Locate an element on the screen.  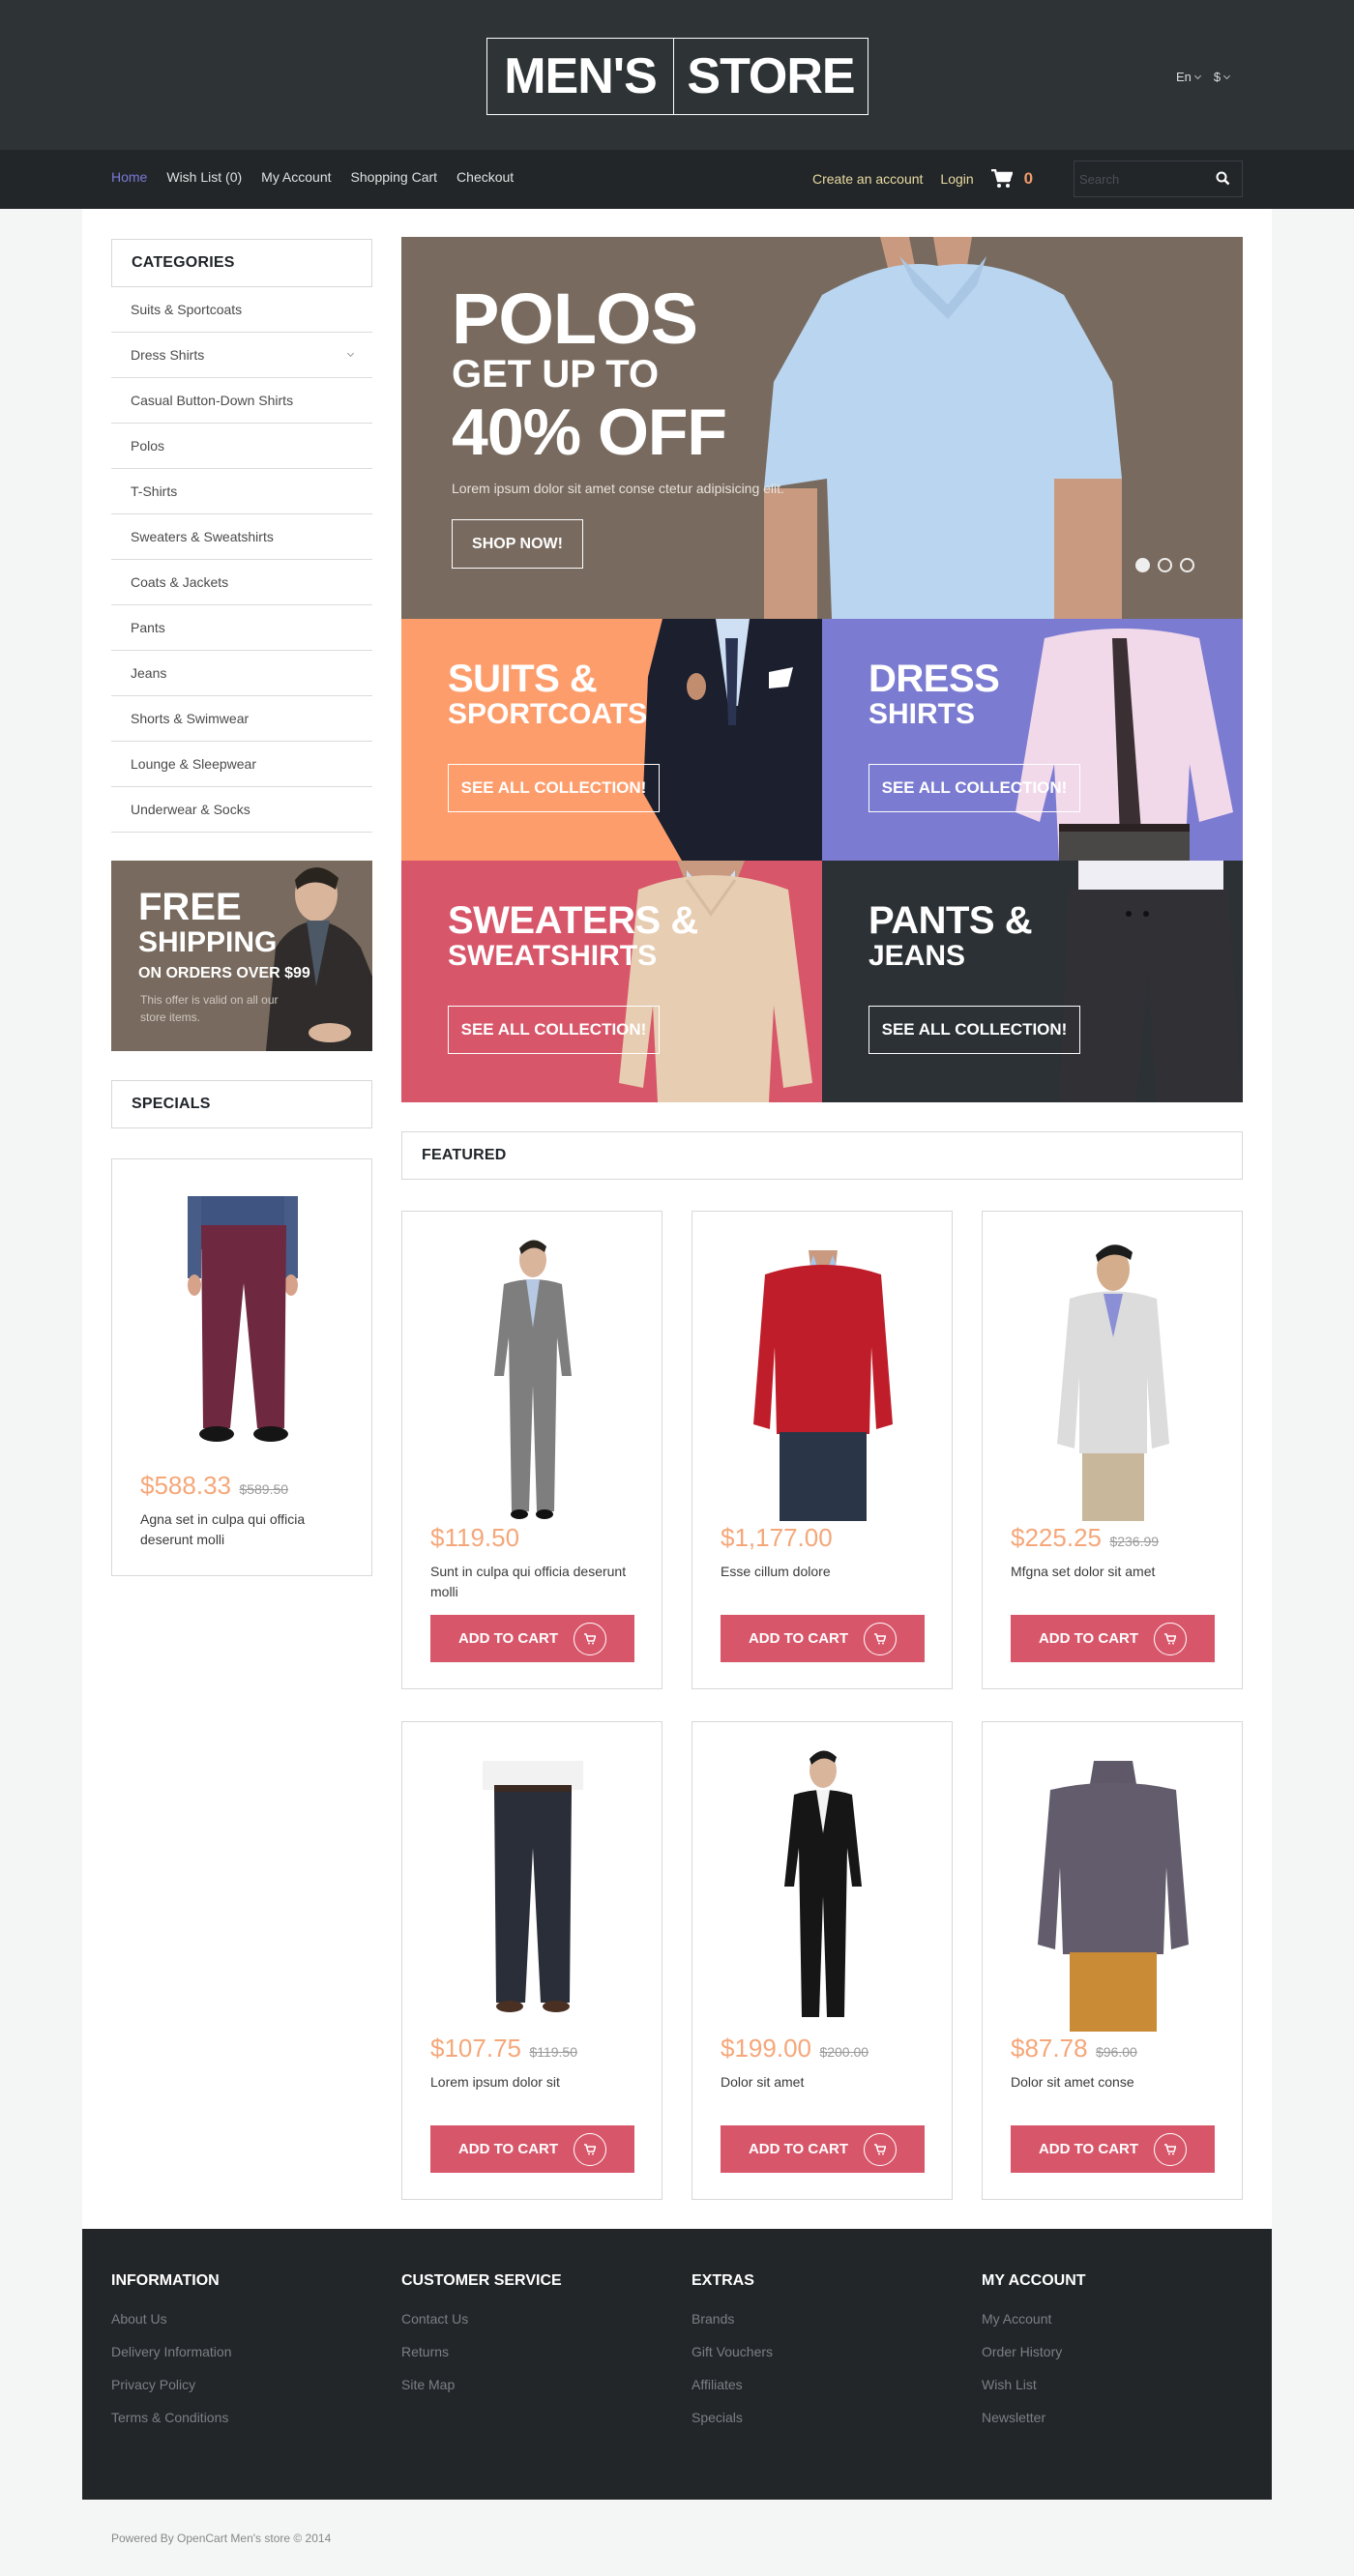
search-input is located at coordinates (1142, 179).